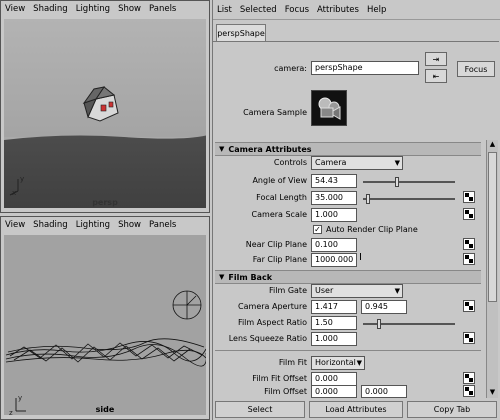  I want to click on map-button-camera-scale, so click(469, 214).